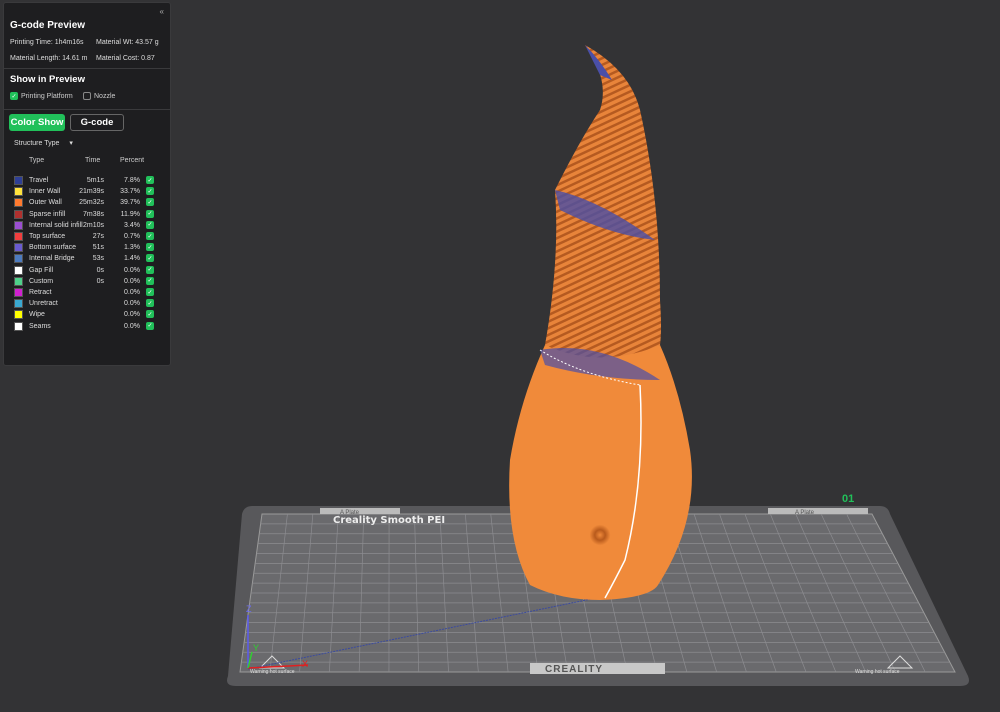 The width and height of the screenshot is (1000, 712). I want to click on col-type: Type, so click(36, 160).